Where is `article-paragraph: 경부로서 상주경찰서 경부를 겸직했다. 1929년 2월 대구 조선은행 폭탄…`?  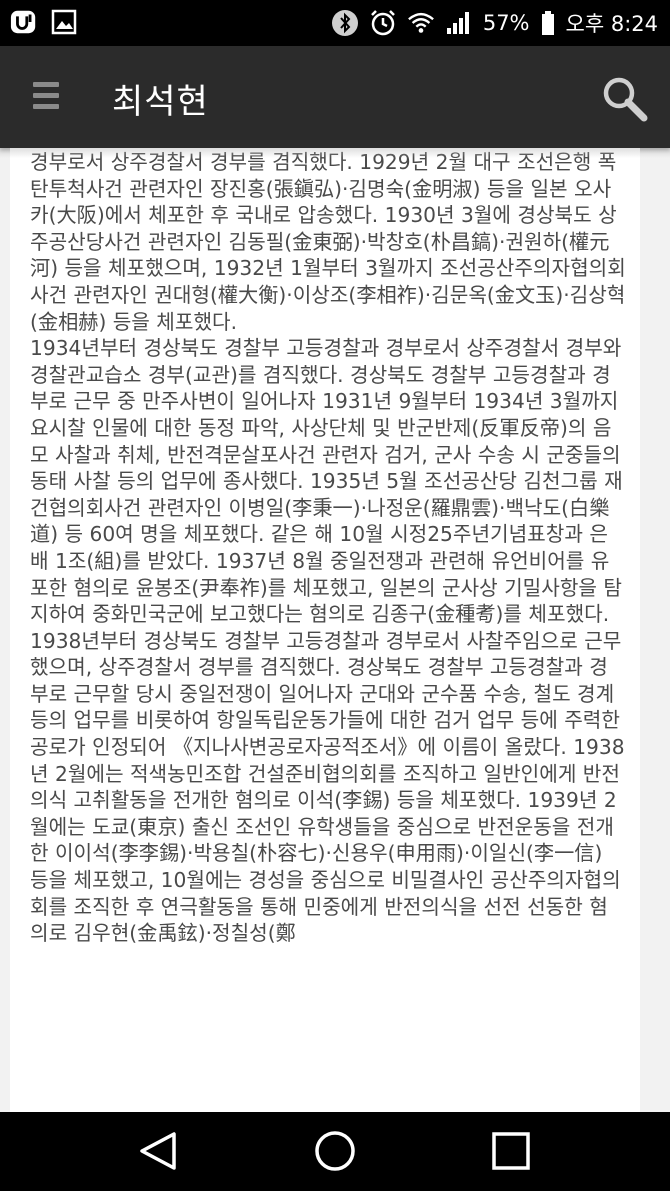
article-paragraph: 경부로서 상주경찰서 경부를 겸직했다. 1929년 2월 대구 조선은행 폭탄… is located at coordinates (328, 242).